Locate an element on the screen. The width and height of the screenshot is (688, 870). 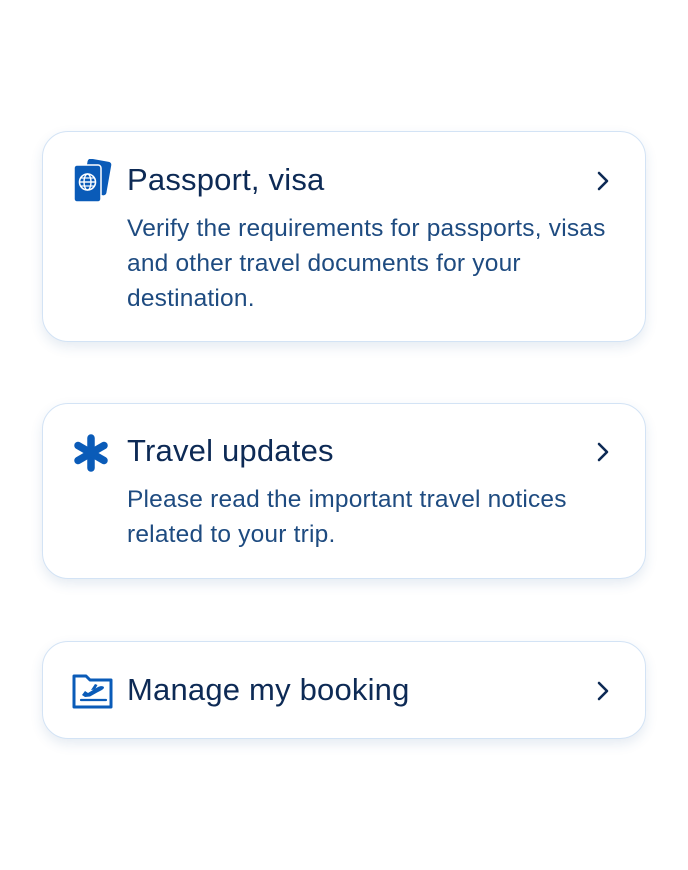
asterisk-icon is located at coordinates (93, 453).